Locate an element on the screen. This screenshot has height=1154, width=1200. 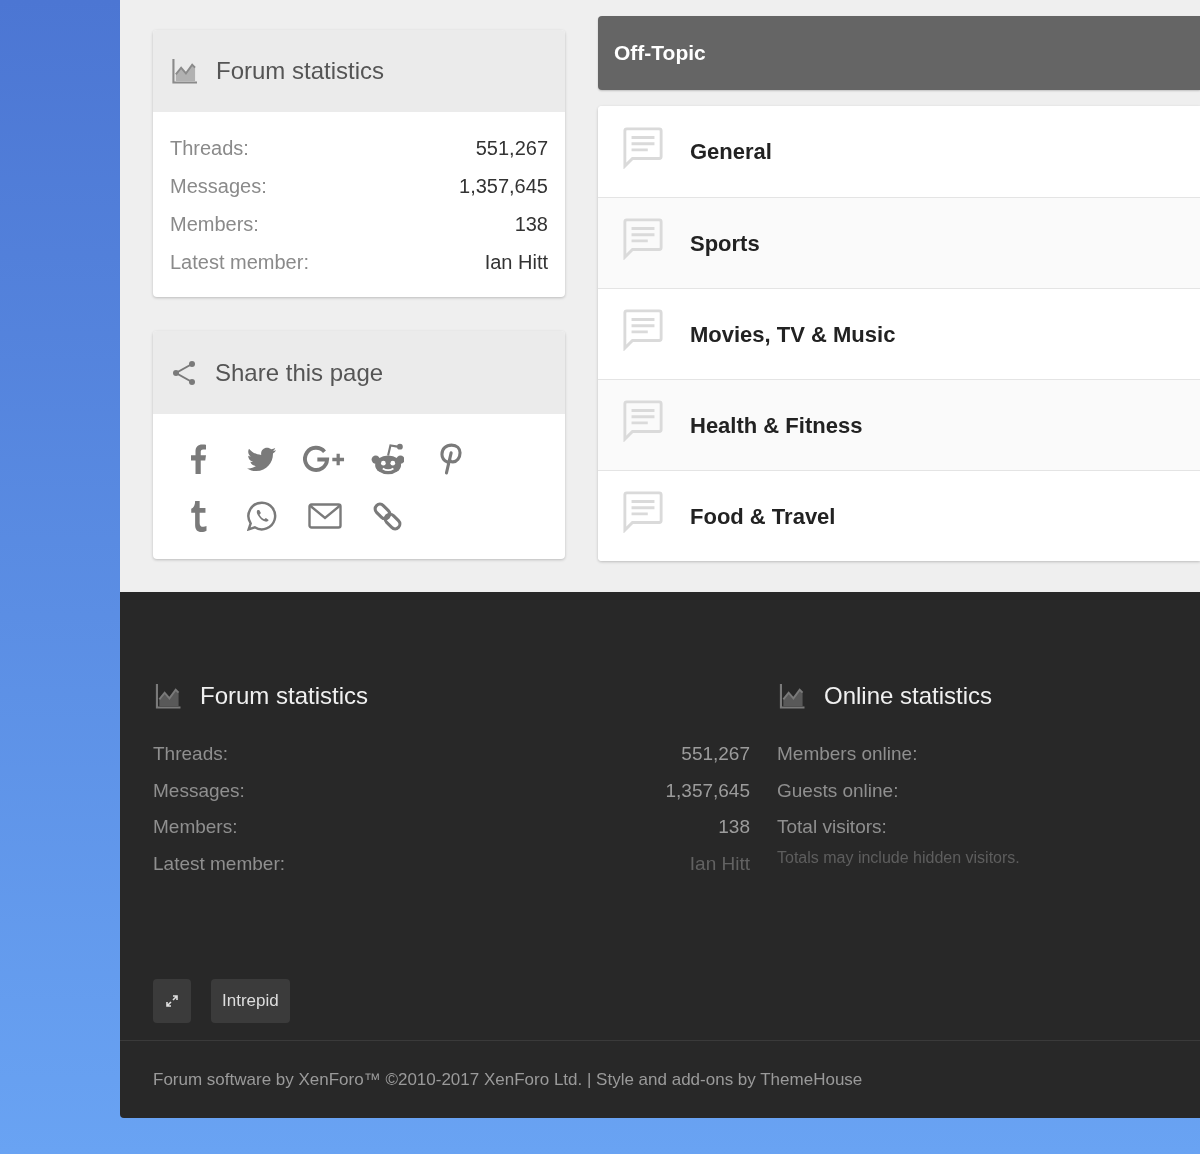
forum-title: Movies, TV & Music is located at coordinates (793, 334).